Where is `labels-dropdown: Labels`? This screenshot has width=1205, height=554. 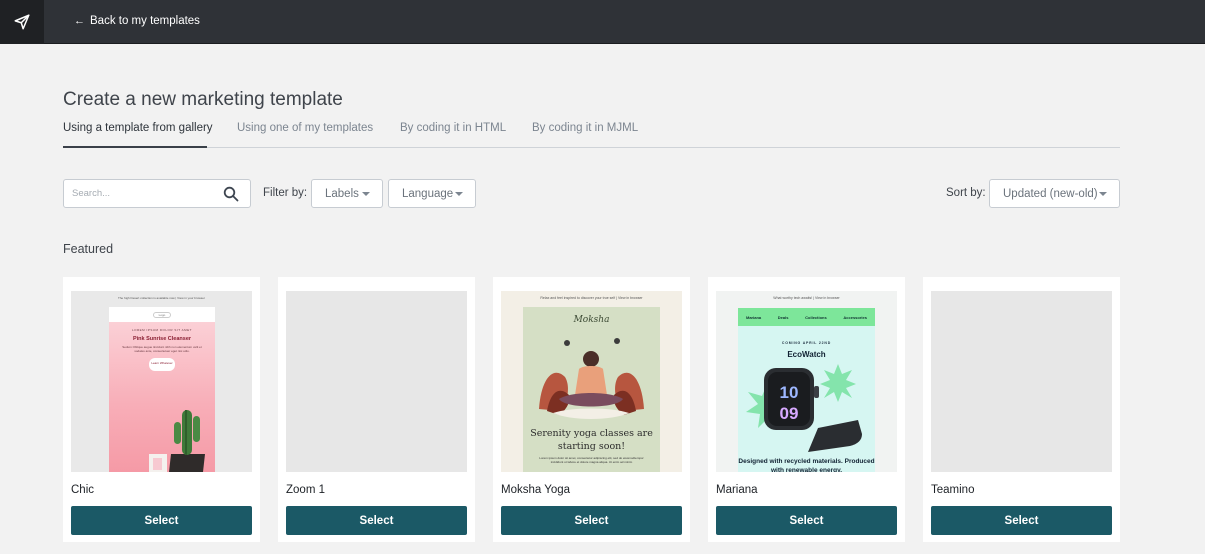 labels-dropdown: Labels is located at coordinates (347, 193).